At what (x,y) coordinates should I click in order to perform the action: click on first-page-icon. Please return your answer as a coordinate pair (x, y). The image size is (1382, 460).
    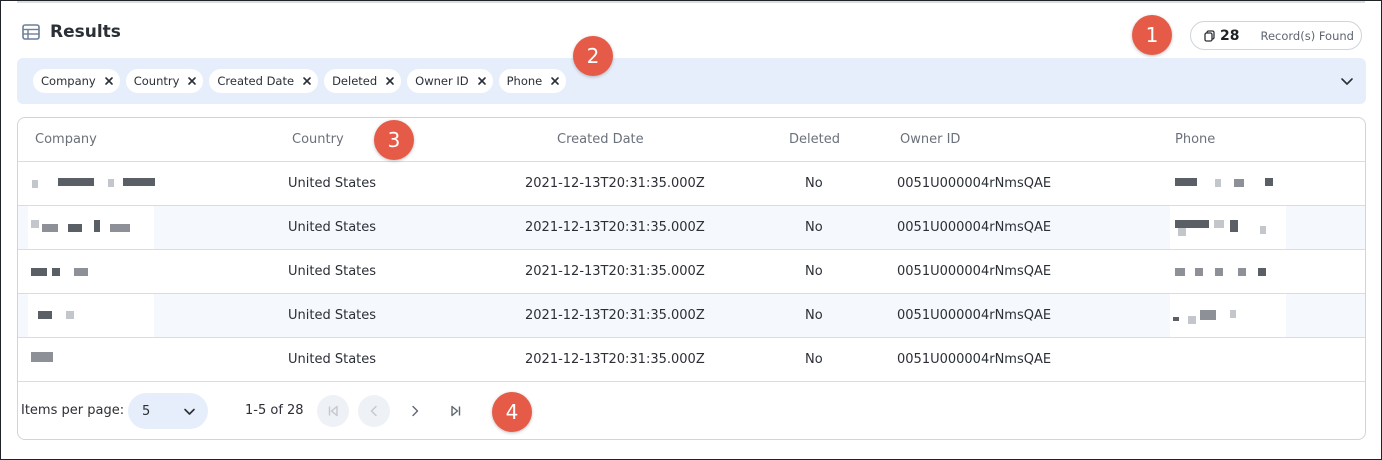
    Looking at the image, I should click on (333, 411).